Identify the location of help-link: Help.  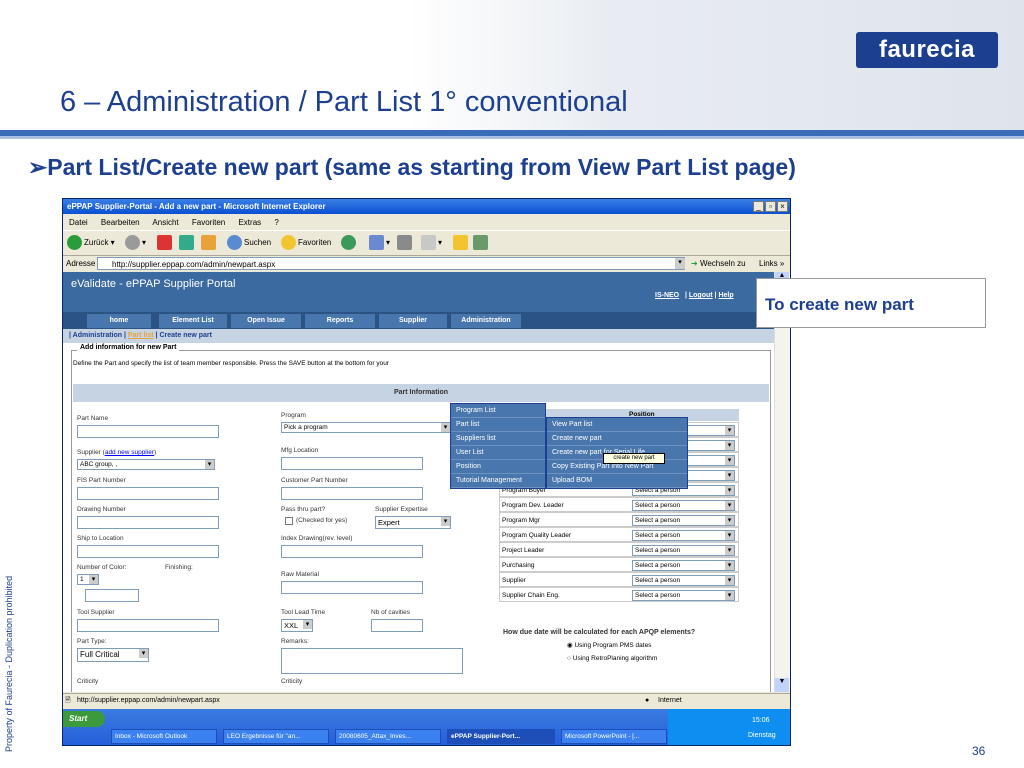
(725, 295).